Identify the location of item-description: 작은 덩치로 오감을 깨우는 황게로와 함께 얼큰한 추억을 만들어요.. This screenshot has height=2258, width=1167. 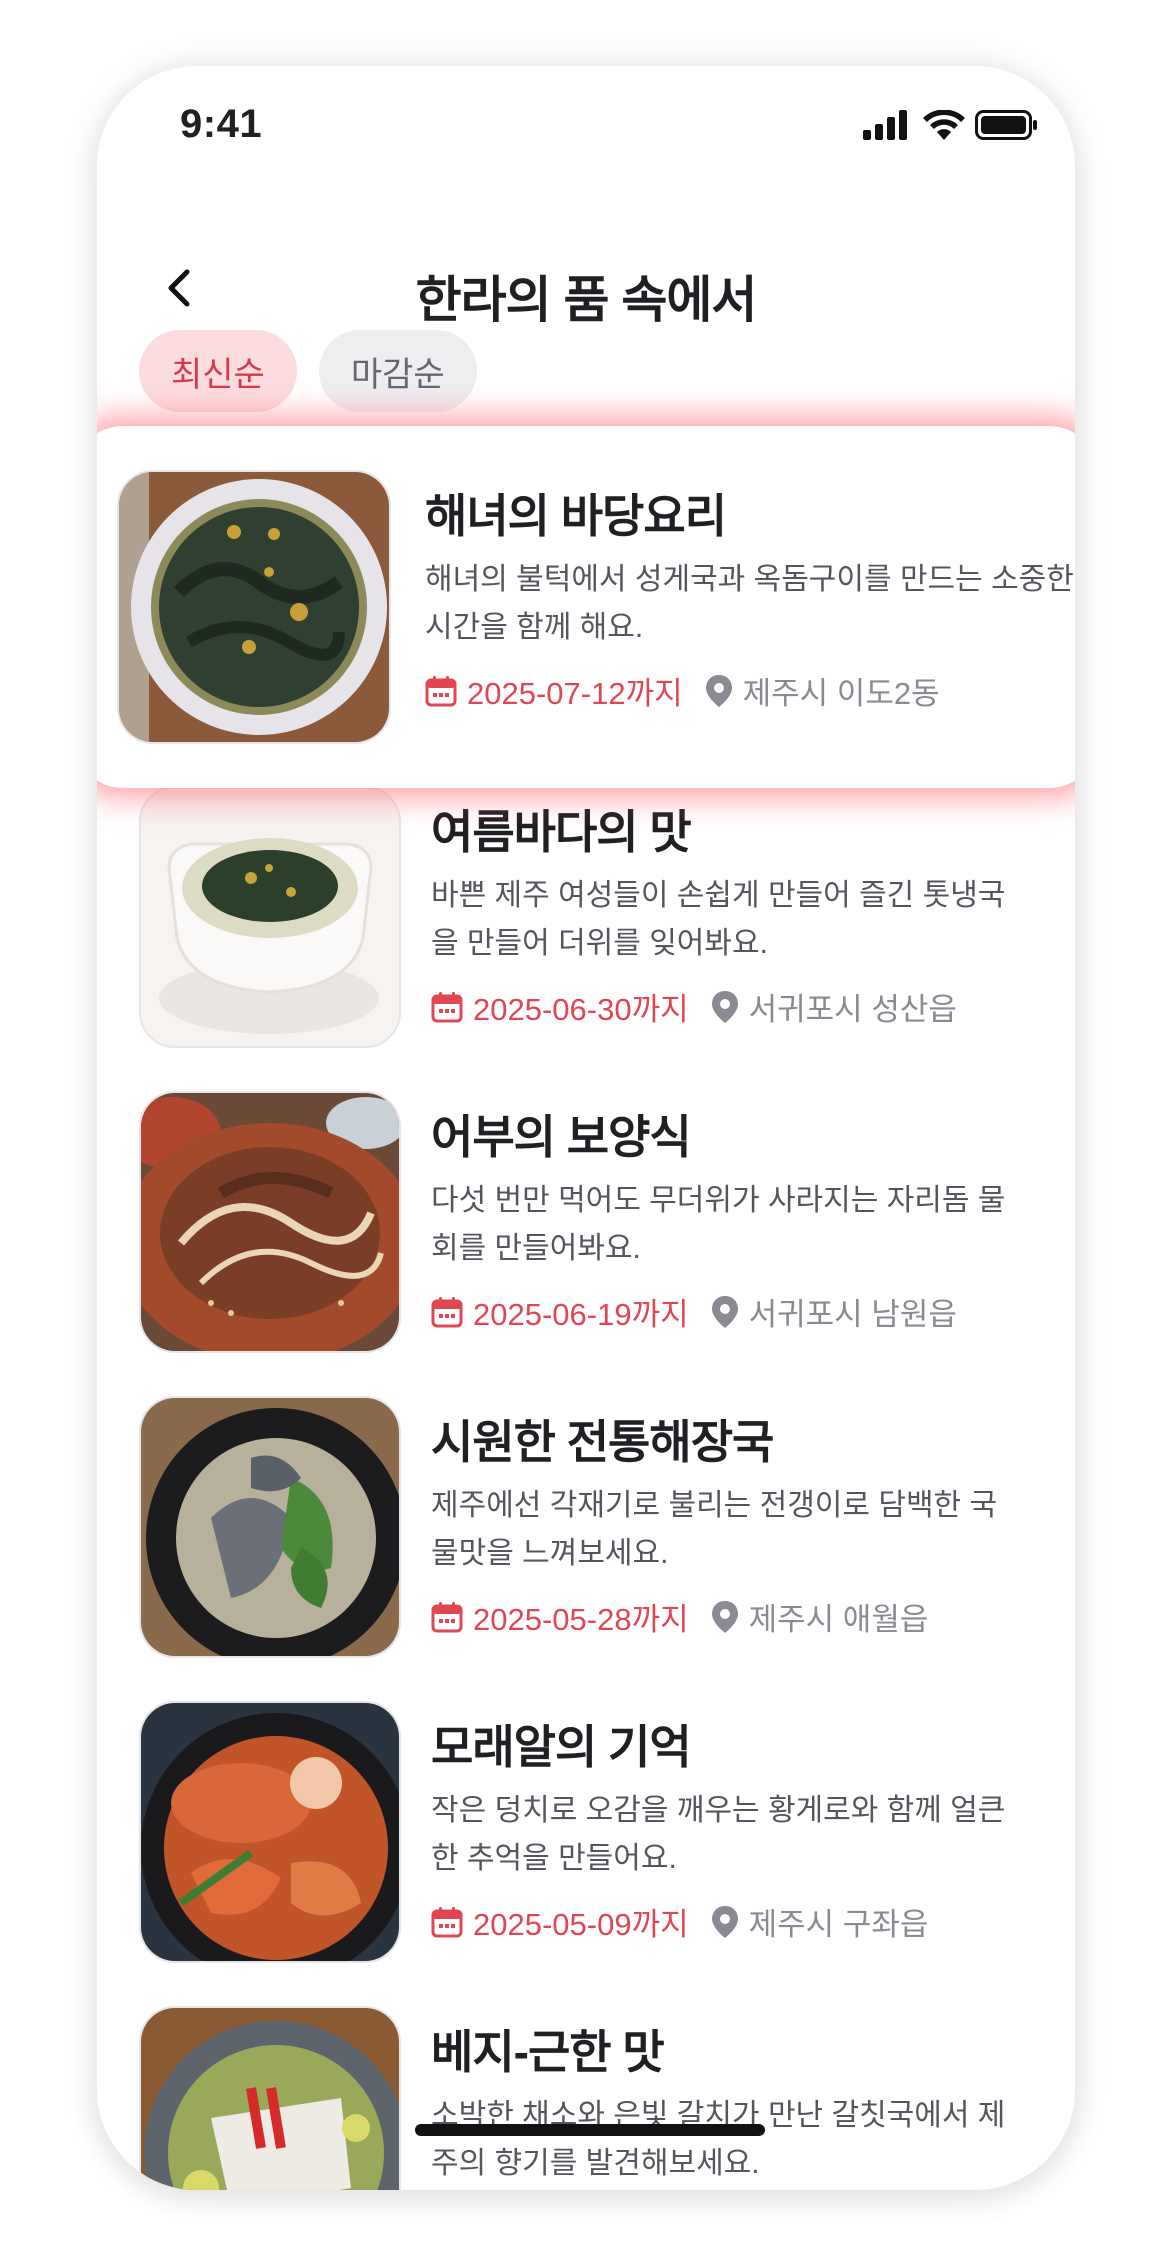
(718, 1834).